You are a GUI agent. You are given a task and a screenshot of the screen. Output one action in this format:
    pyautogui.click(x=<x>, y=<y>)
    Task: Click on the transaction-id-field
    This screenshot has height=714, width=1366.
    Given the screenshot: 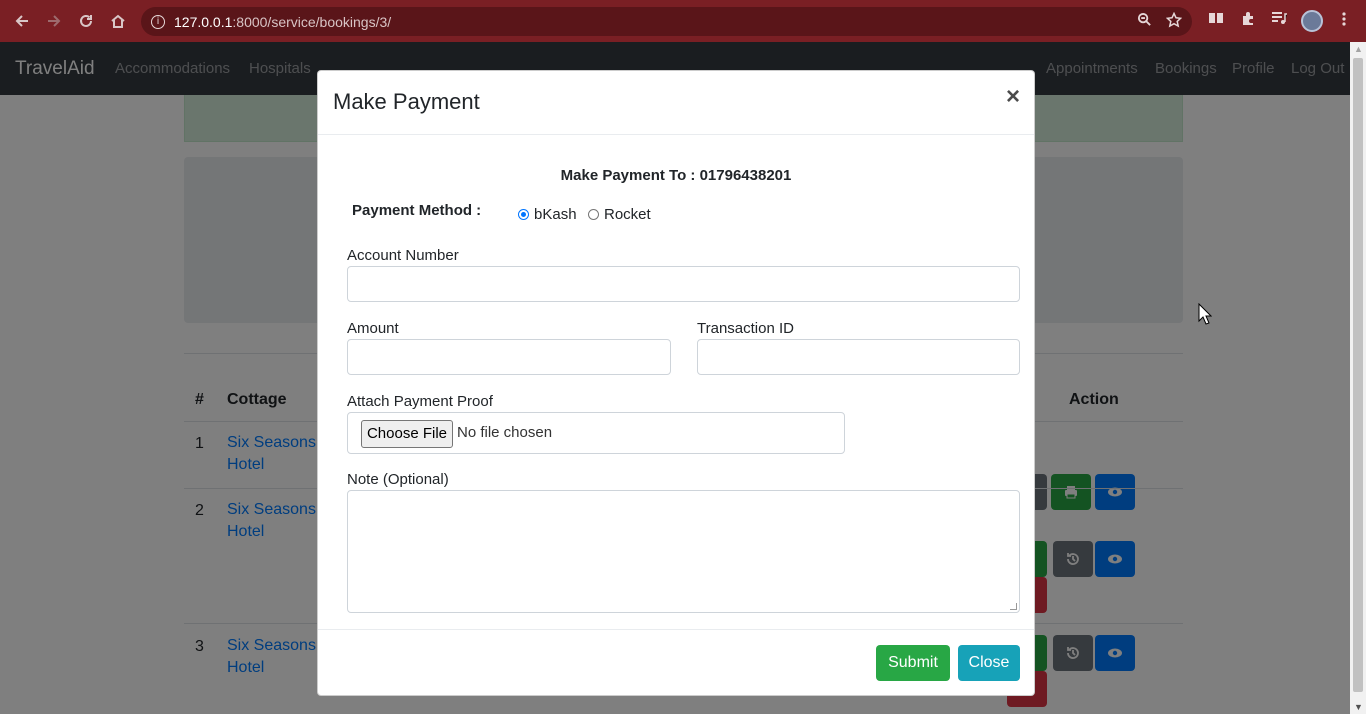 What is the action you would take?
    pyautogui.click(x=858, y=357)
    